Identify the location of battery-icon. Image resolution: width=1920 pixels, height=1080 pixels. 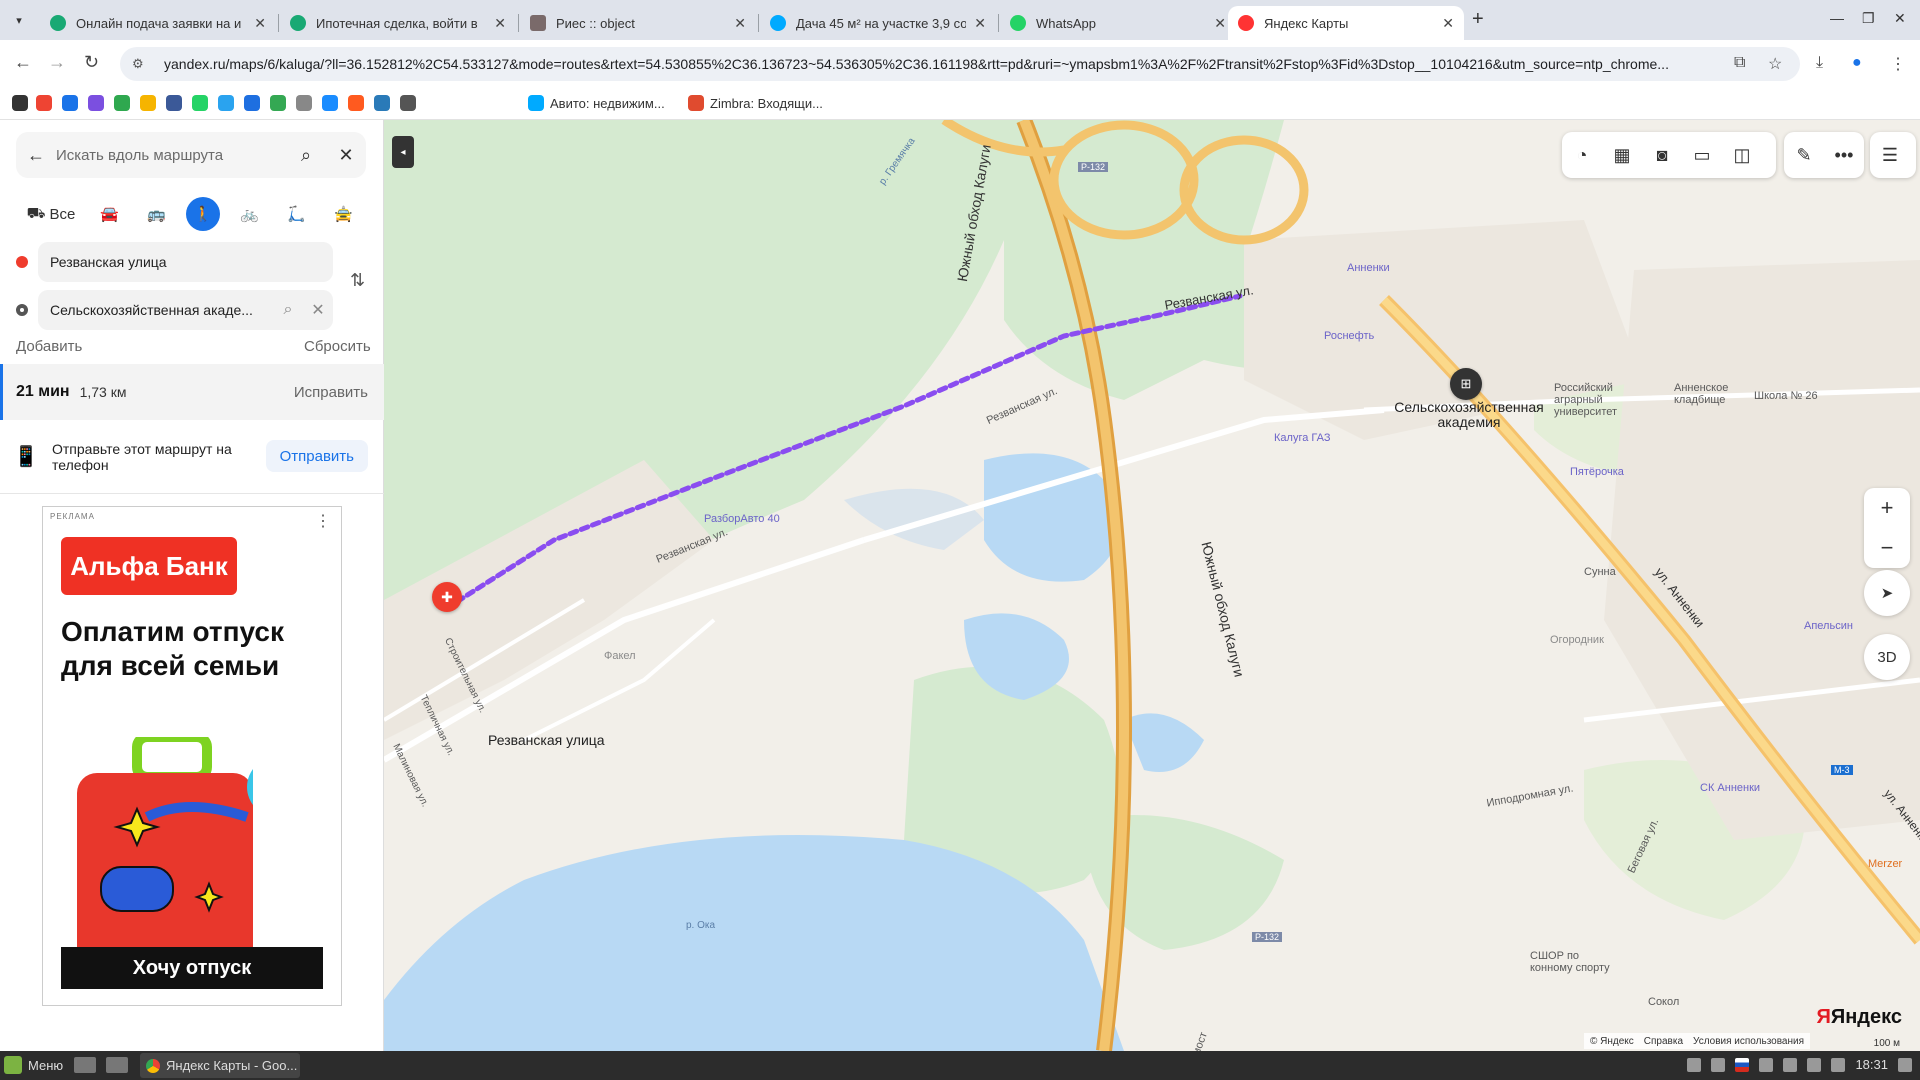
(1838, 1064).